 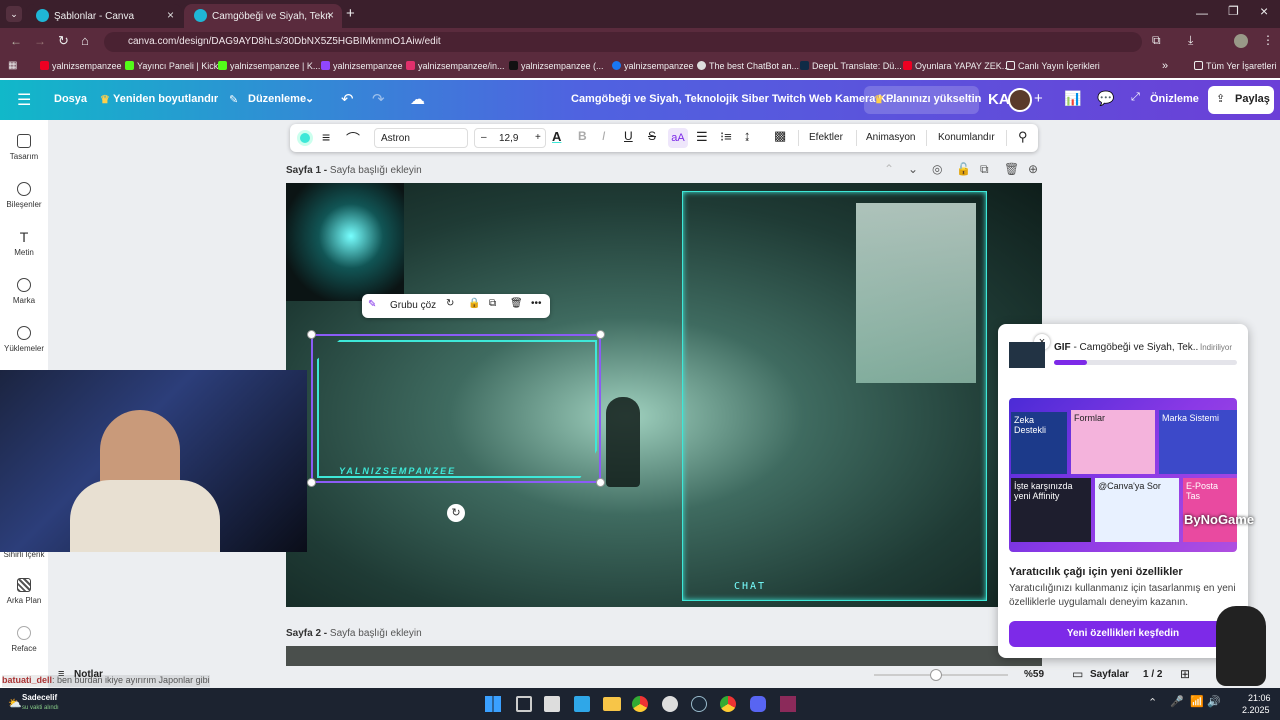 I want to click on sidebar-item-reface: Reface, so click(x=24, y=639).